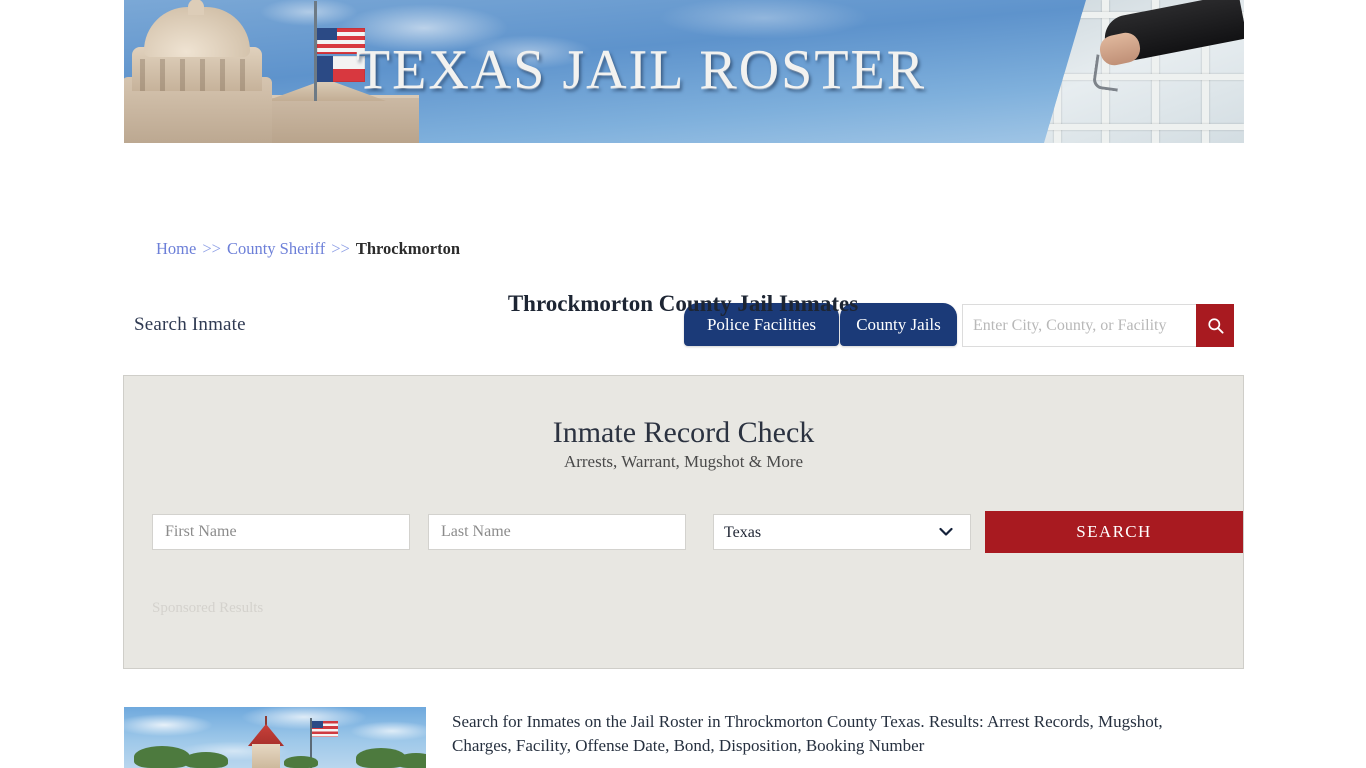 The width and height of the screenshot is (1366, 768). I want to click on brand-search-inmate: Search Inmate, so click(190, 324).